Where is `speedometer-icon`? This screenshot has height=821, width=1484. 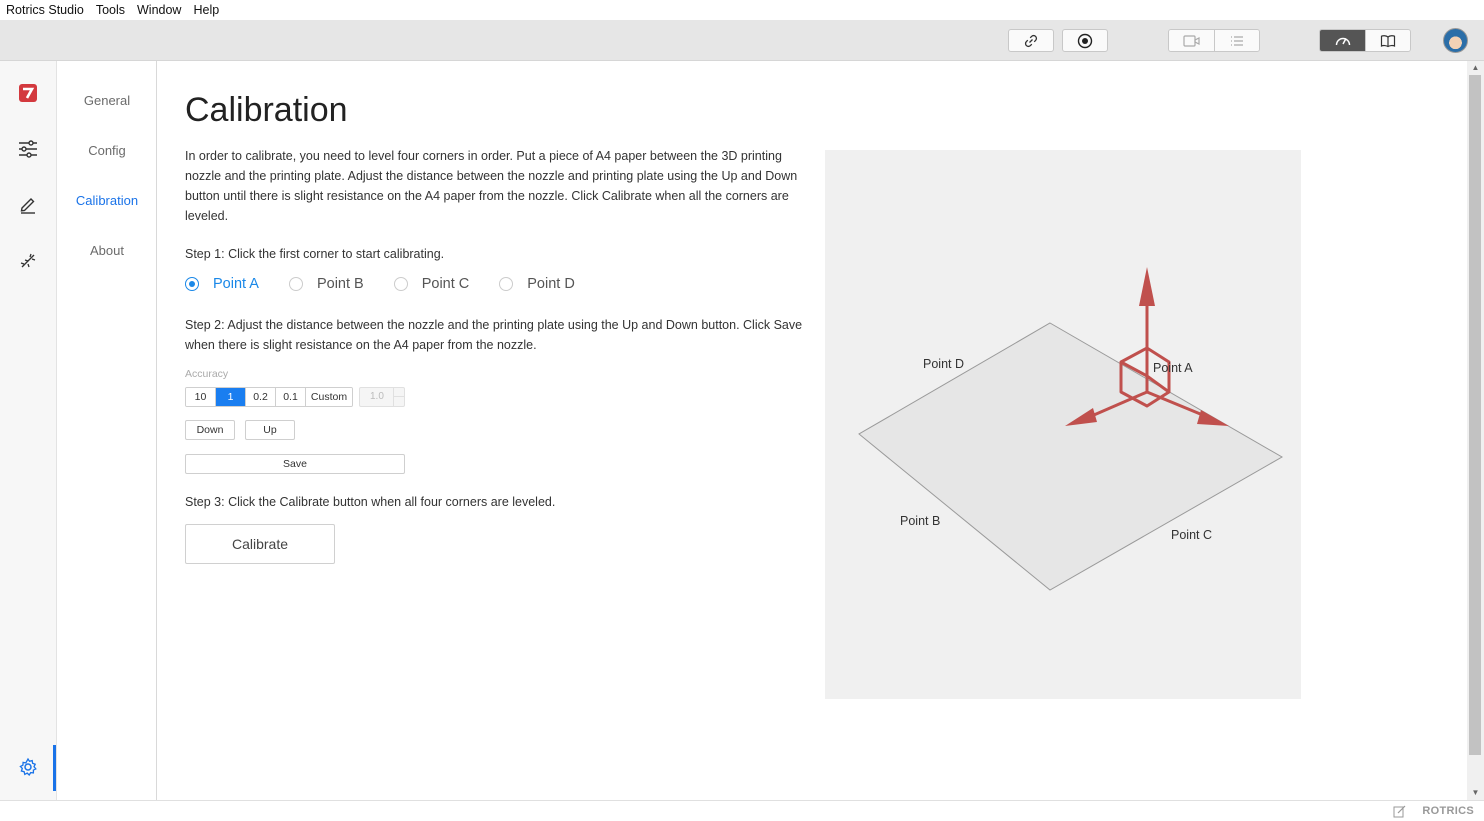 speedometer-icon is located at coordinates (1342, 41).